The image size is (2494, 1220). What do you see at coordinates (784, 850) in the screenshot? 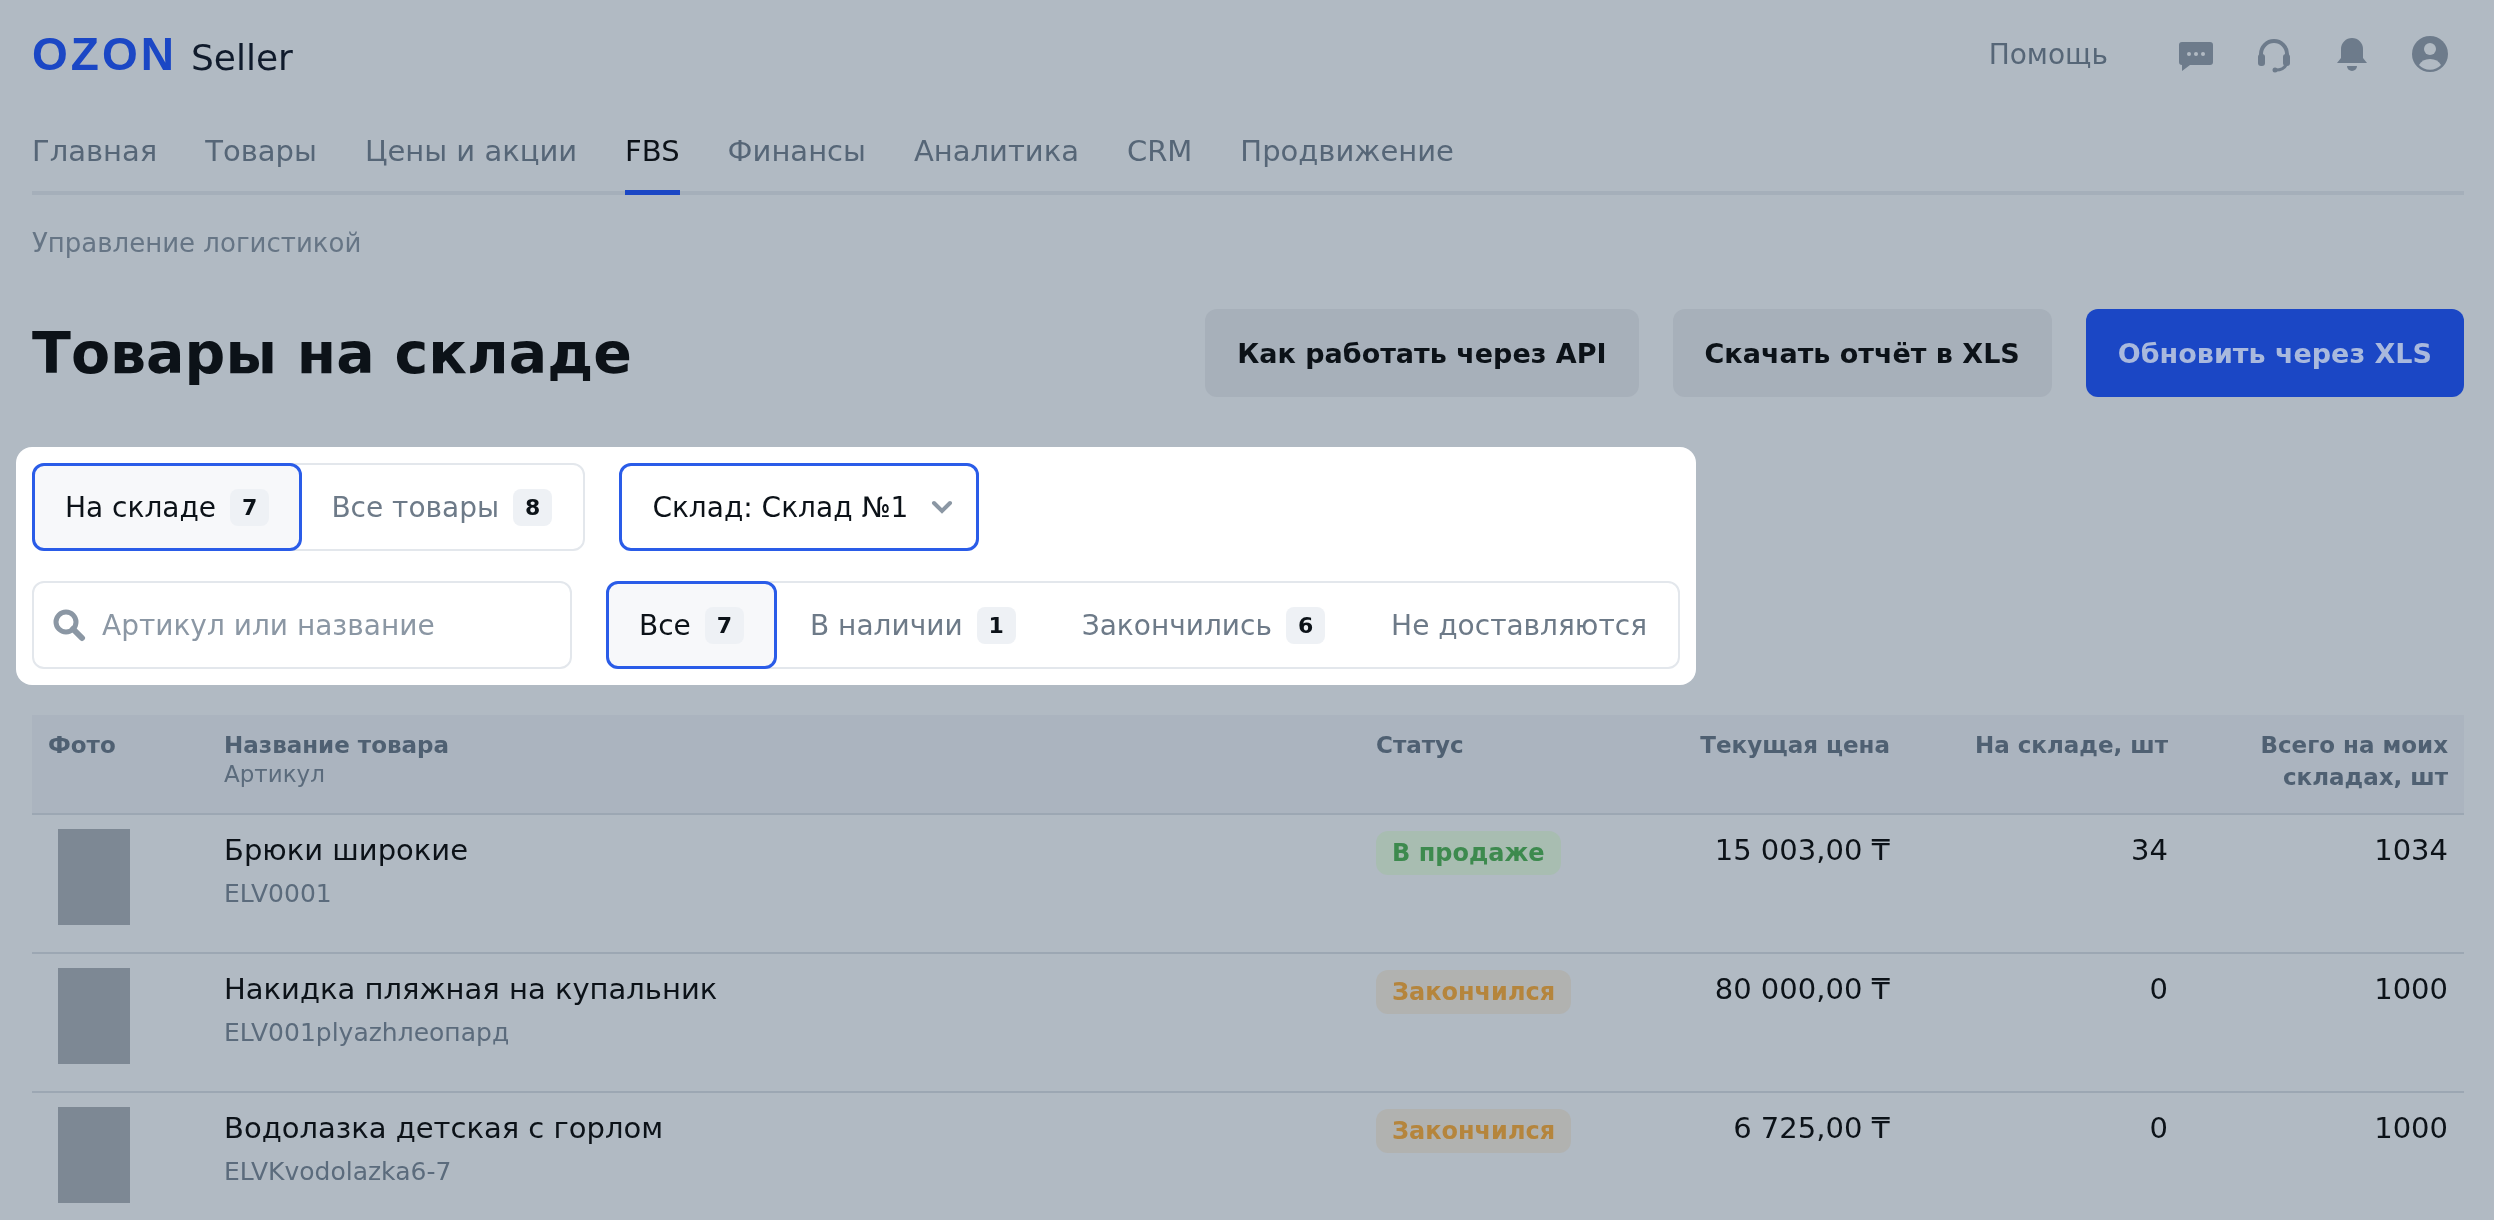
I see `product-name: Брюки широкие` at bounding box center [784, 850].